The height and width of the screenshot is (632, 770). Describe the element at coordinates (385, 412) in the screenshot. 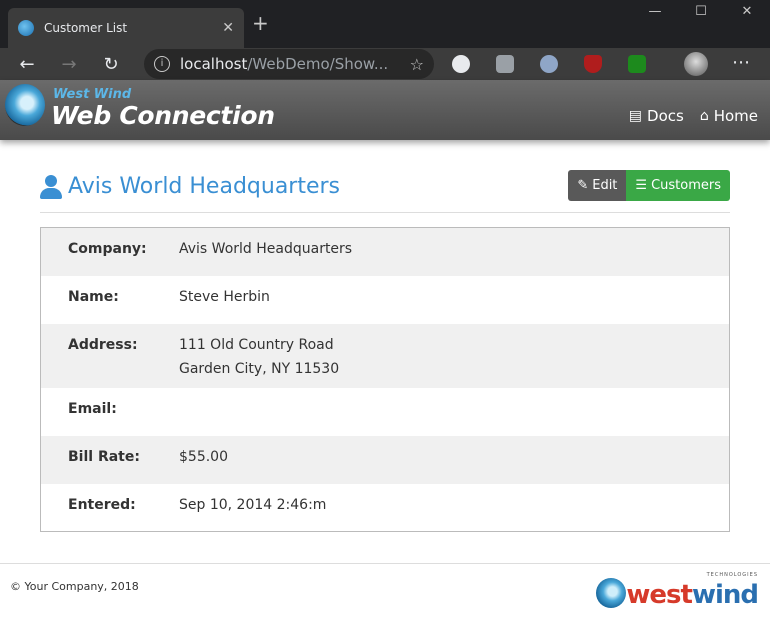

I see `detail-row-email: Email:` at that location.